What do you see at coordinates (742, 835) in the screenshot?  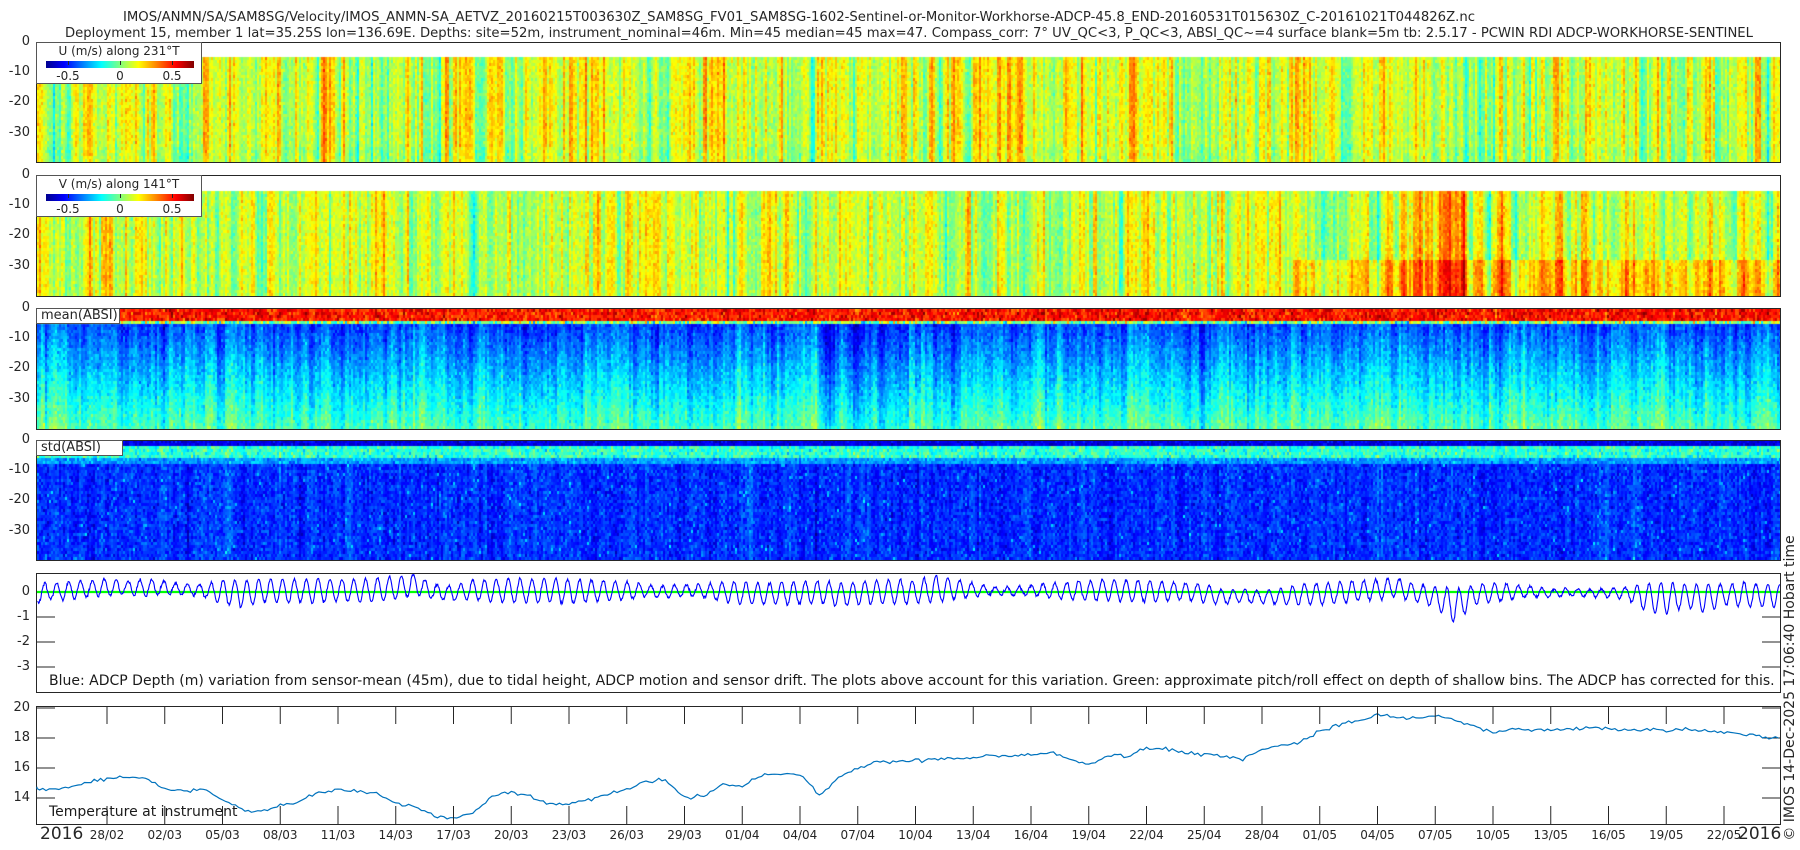 I see `x-tick-label: 01/04` at bounding box center [742, 835].